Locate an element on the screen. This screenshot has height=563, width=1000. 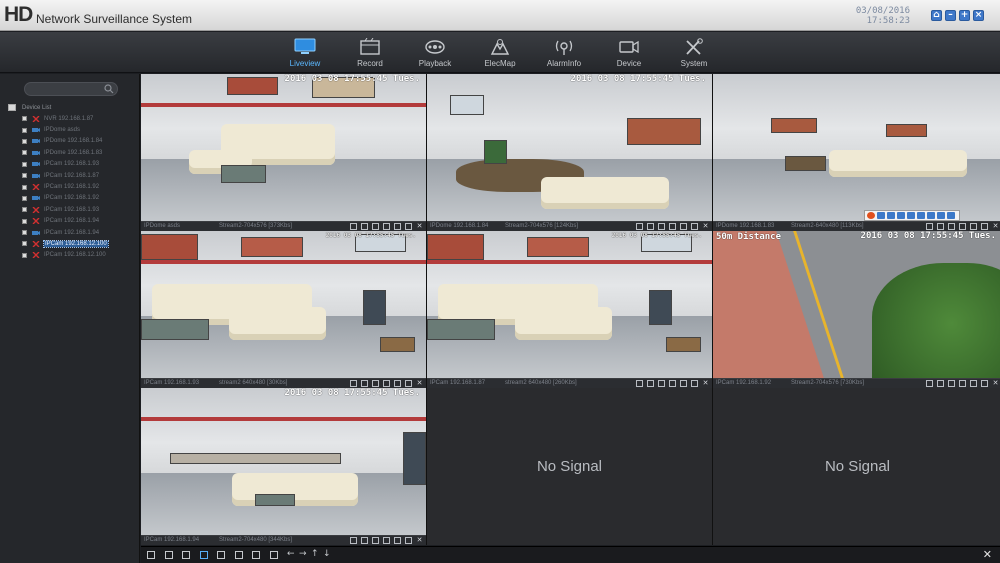
zoom-icon is located at coordinates (881, 215).